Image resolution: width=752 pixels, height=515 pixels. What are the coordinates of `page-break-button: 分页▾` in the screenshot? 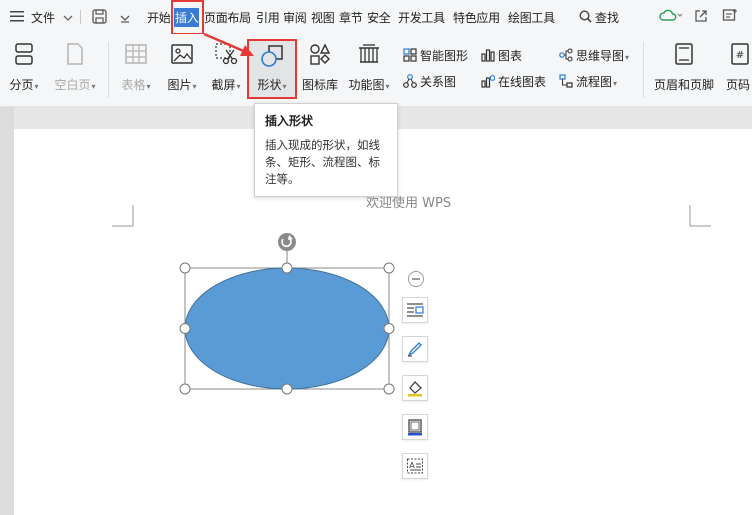 It's located at (24, 70).